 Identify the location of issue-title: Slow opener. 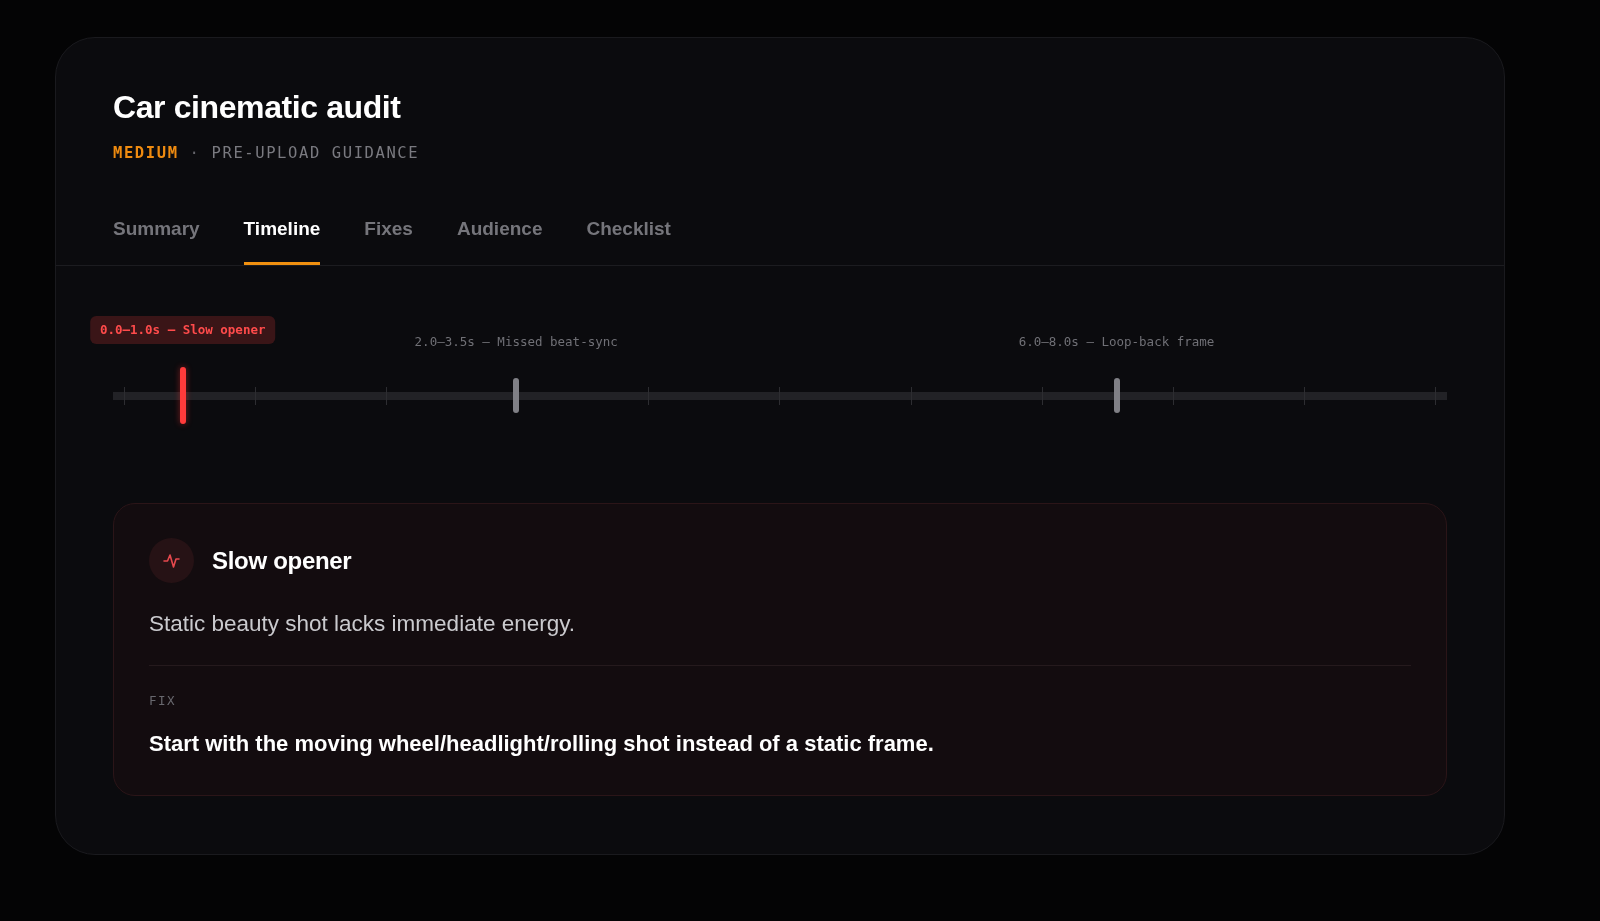
(282, 560).